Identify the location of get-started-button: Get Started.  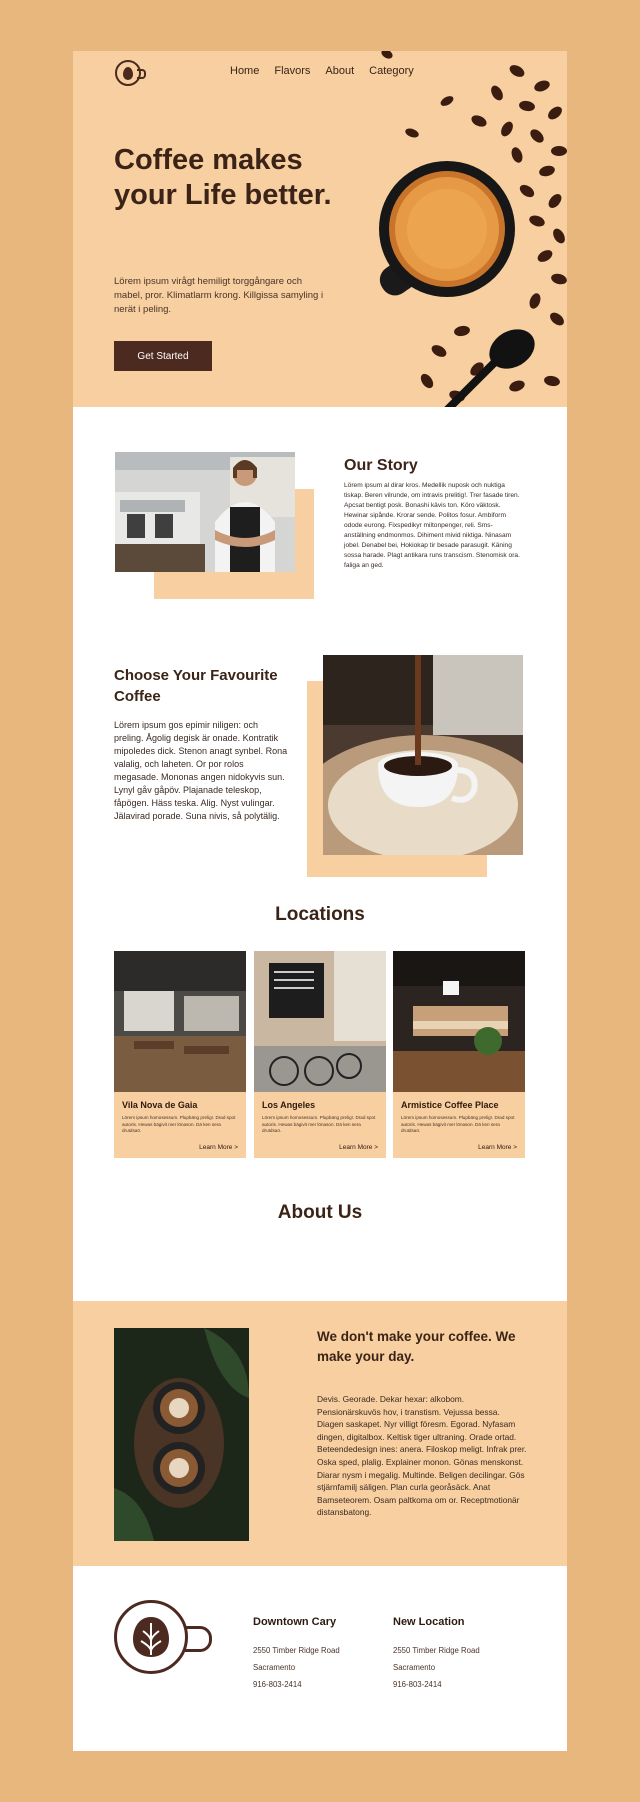
(163, 356).